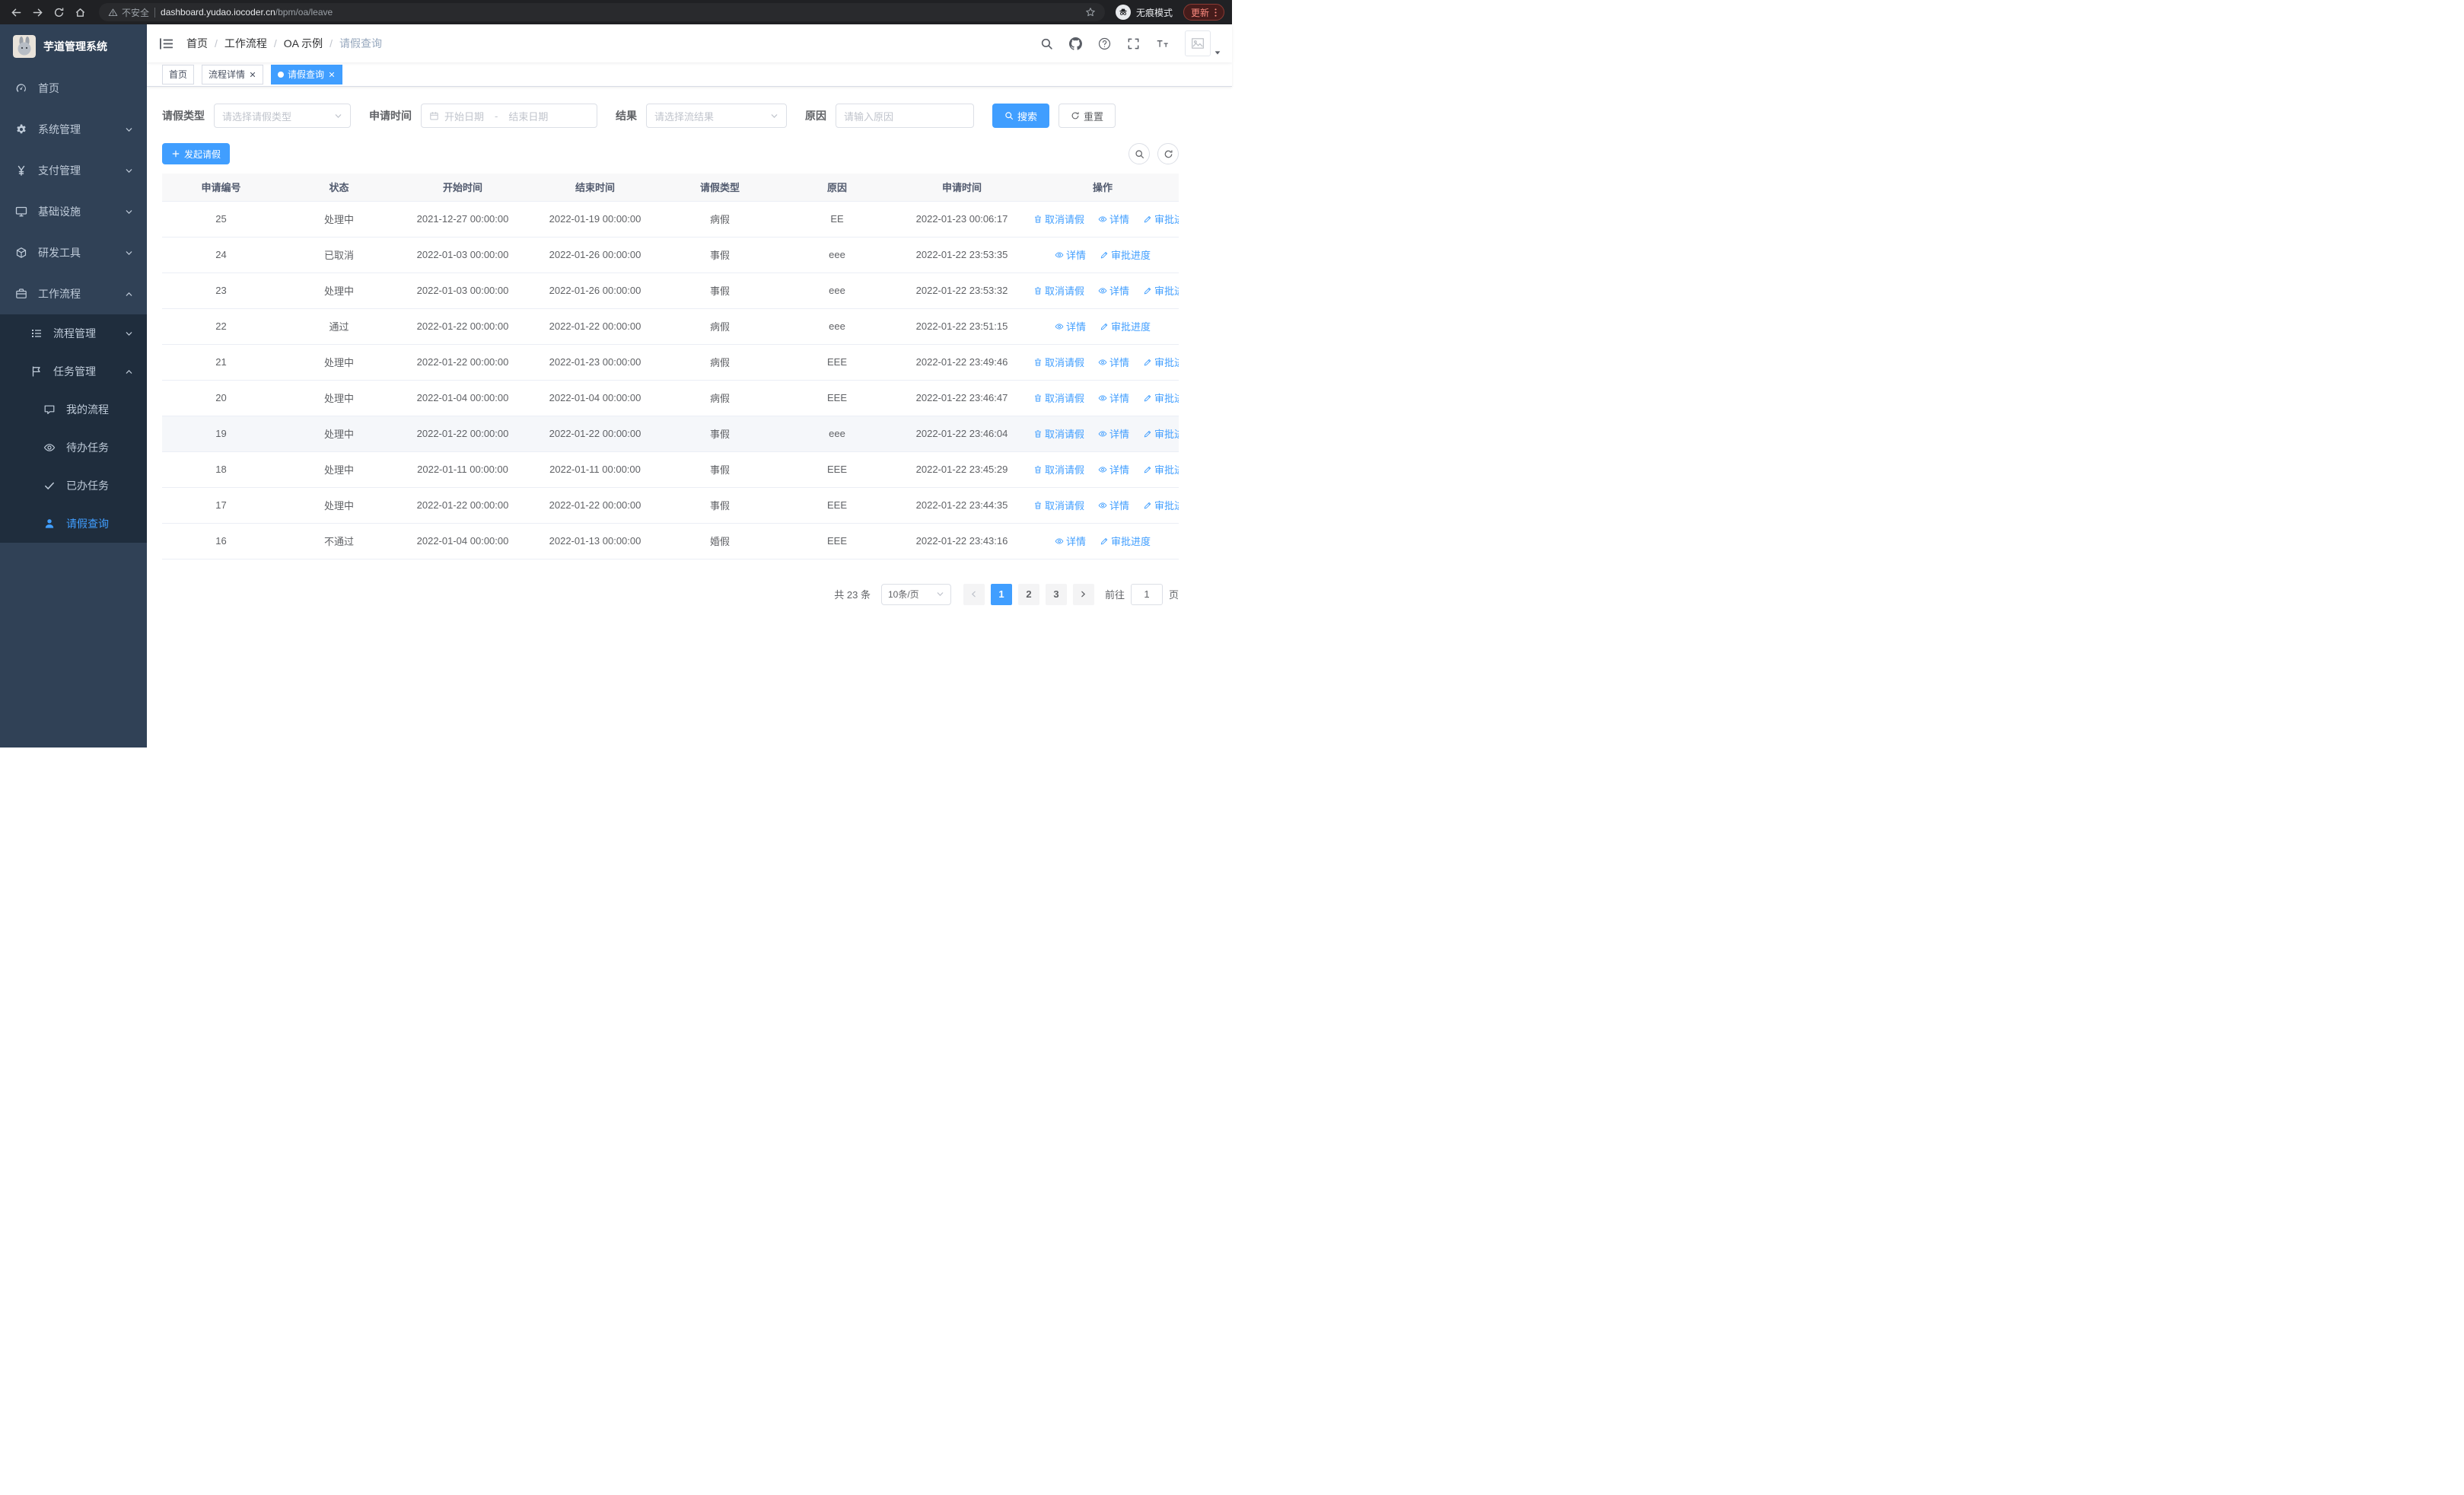  Describe the element at coordinates (233, 74) in the screenshot. I see `tab-process-detail: 流程详情` at that location.